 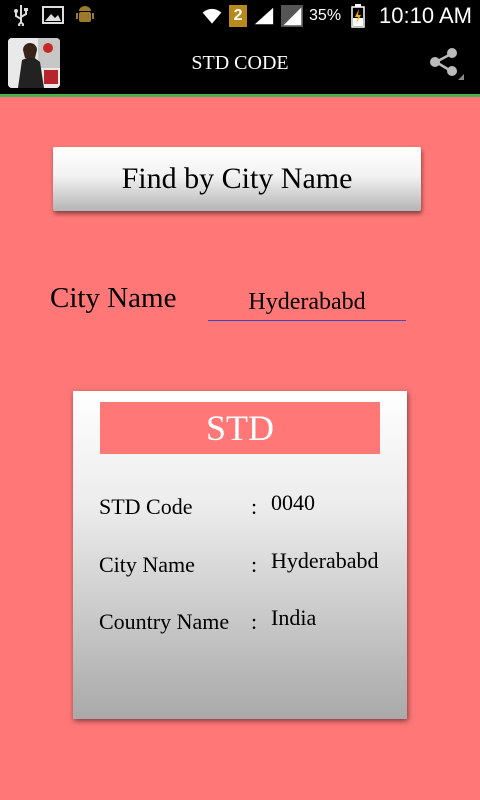 I want to click on battery-percent: 35%, so click(x=325, y=15).